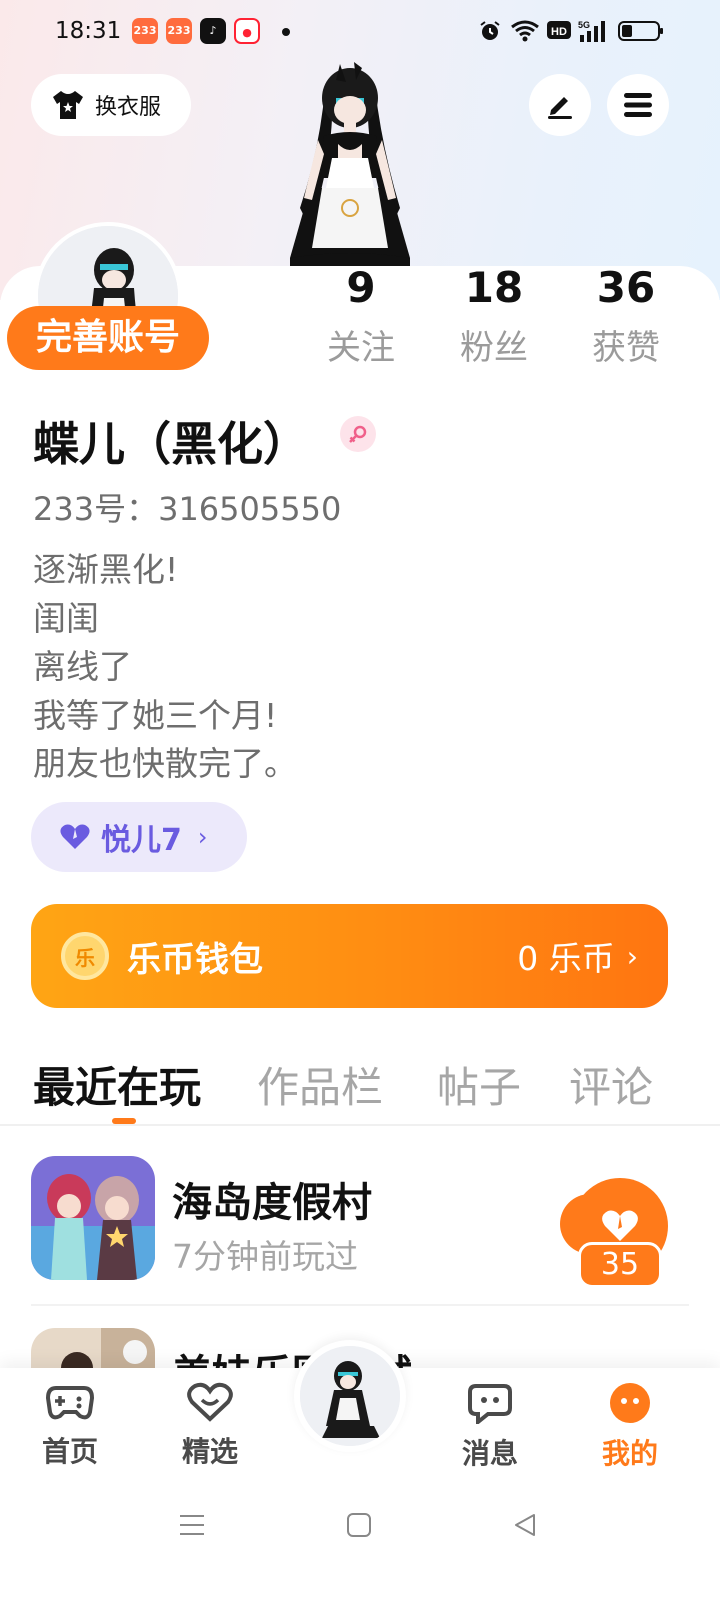 This screenshot has height=1612, width=720. Describe the element at coordinates (494, 315) in the screenshot. I see `stat-fans: 18 粉丝` at that location.